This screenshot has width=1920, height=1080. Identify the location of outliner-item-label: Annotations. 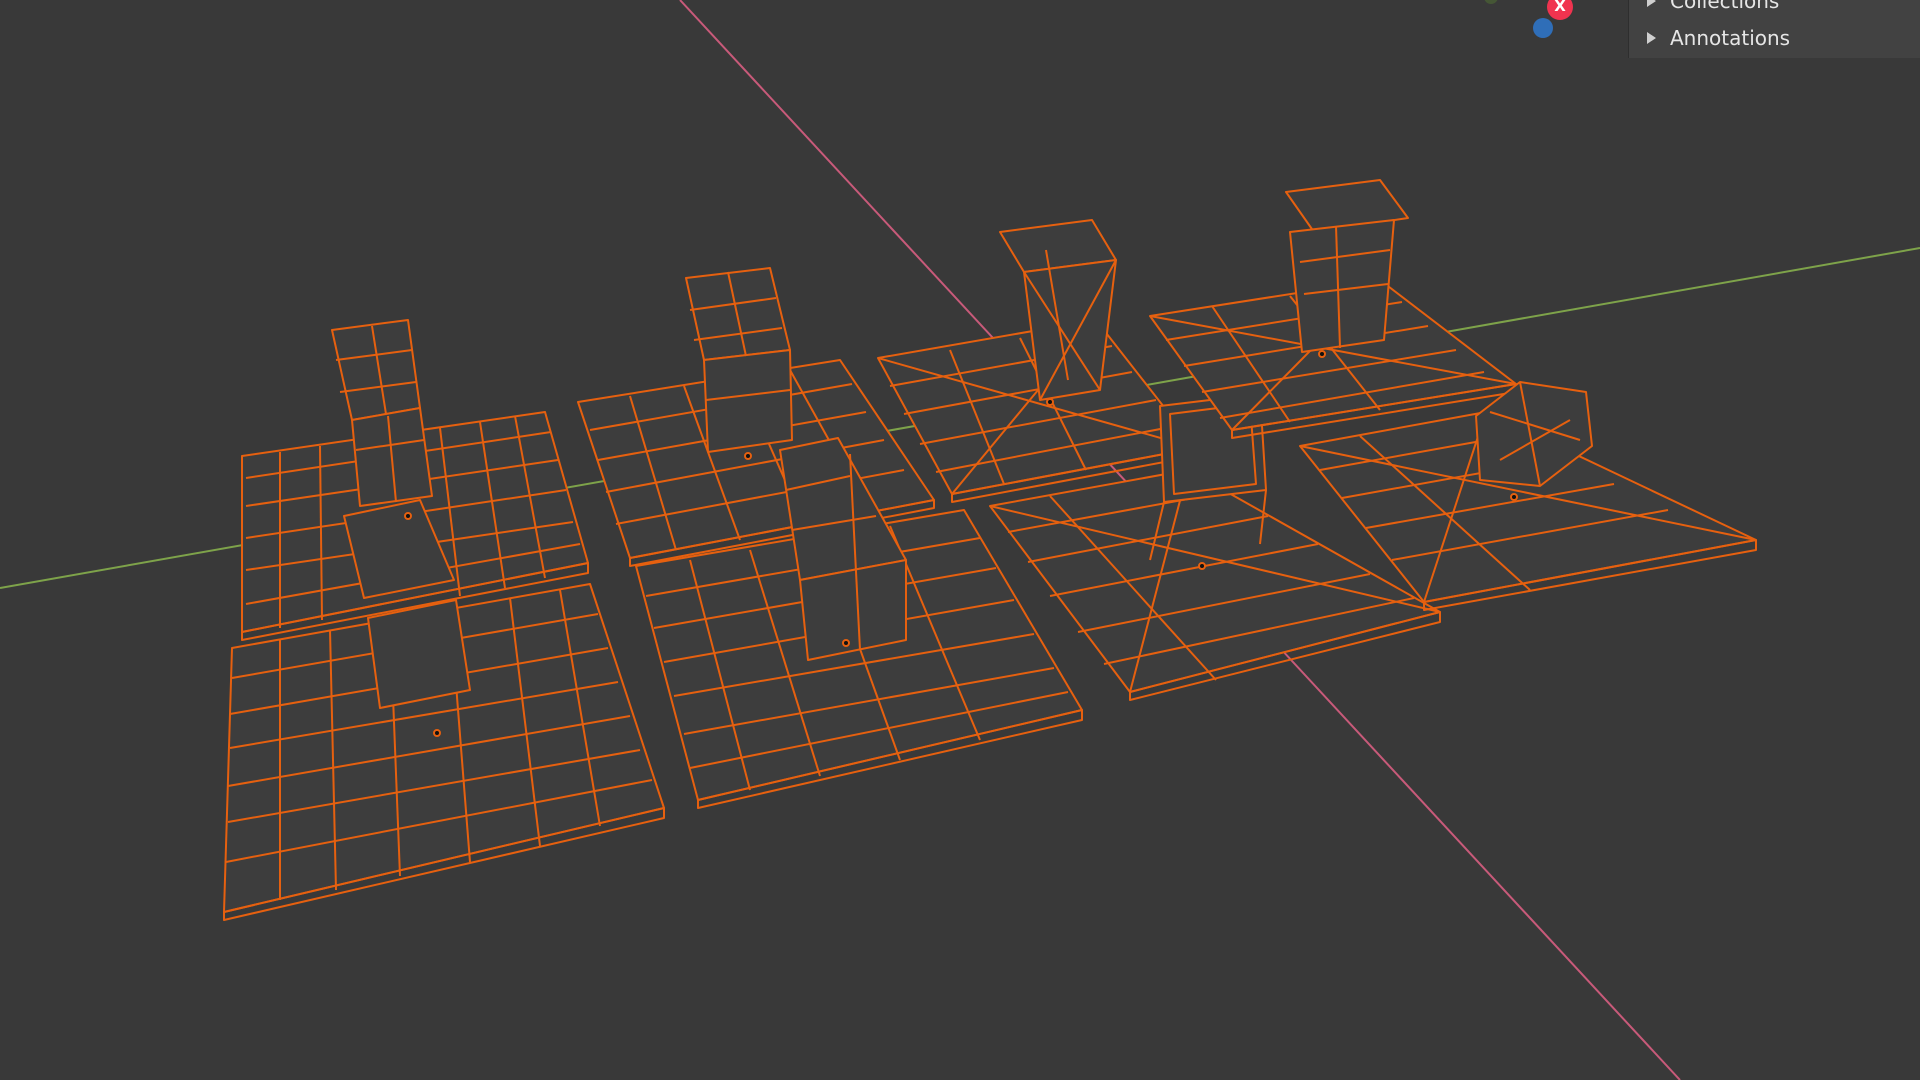
(1730, 38).